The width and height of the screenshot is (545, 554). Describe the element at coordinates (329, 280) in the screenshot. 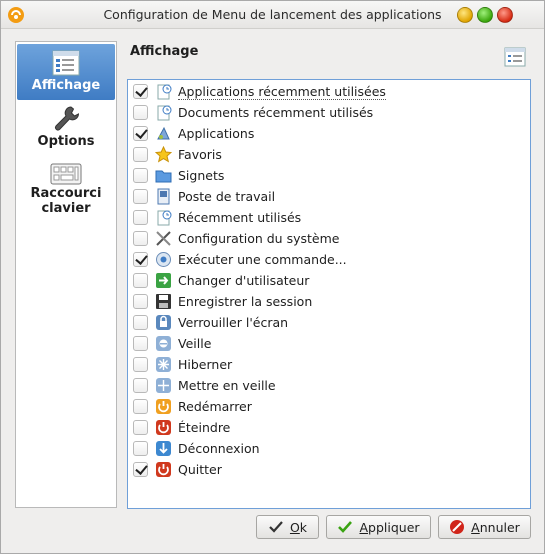

I see `list-item: Changer d'utilisateur` at that location.